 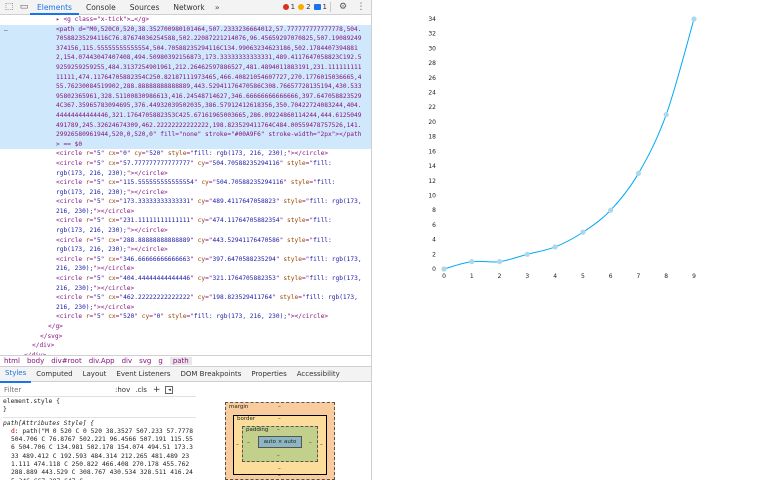 What do you see at coordinates (472, 276) in the screenshot?
I see `x-tick-label: 1` at bounding box center [472, 276].